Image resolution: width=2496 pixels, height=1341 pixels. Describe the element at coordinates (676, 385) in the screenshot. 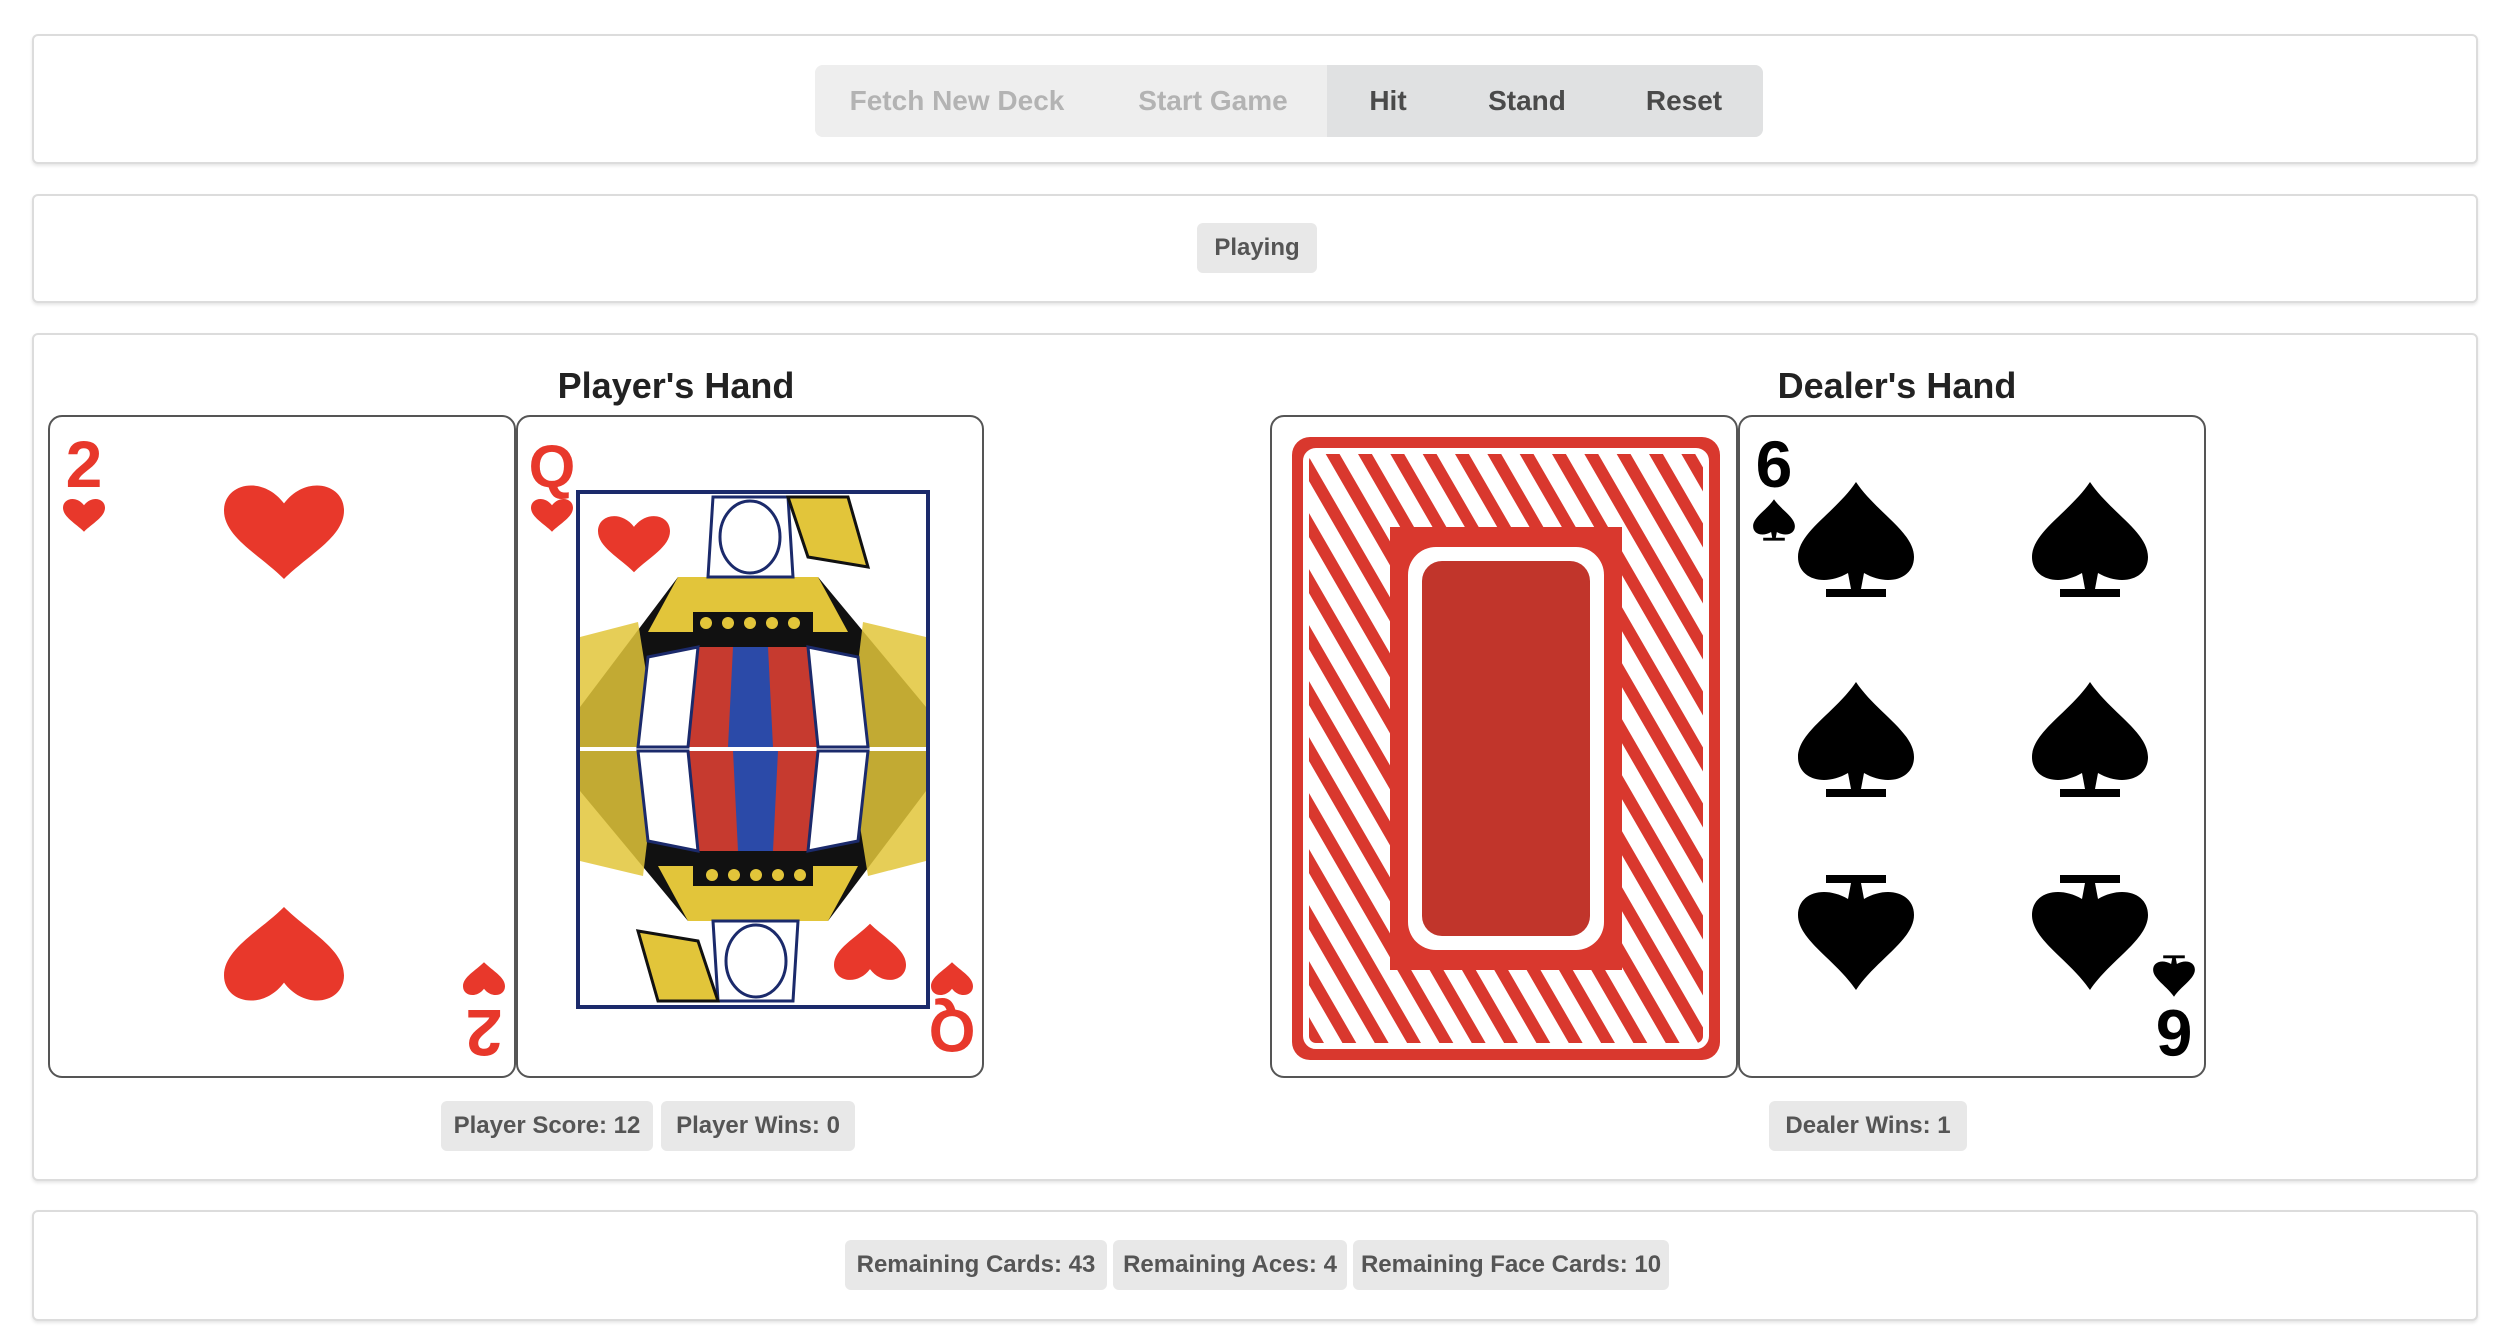

I see `player-hand-title: Player's Hand` at that location.